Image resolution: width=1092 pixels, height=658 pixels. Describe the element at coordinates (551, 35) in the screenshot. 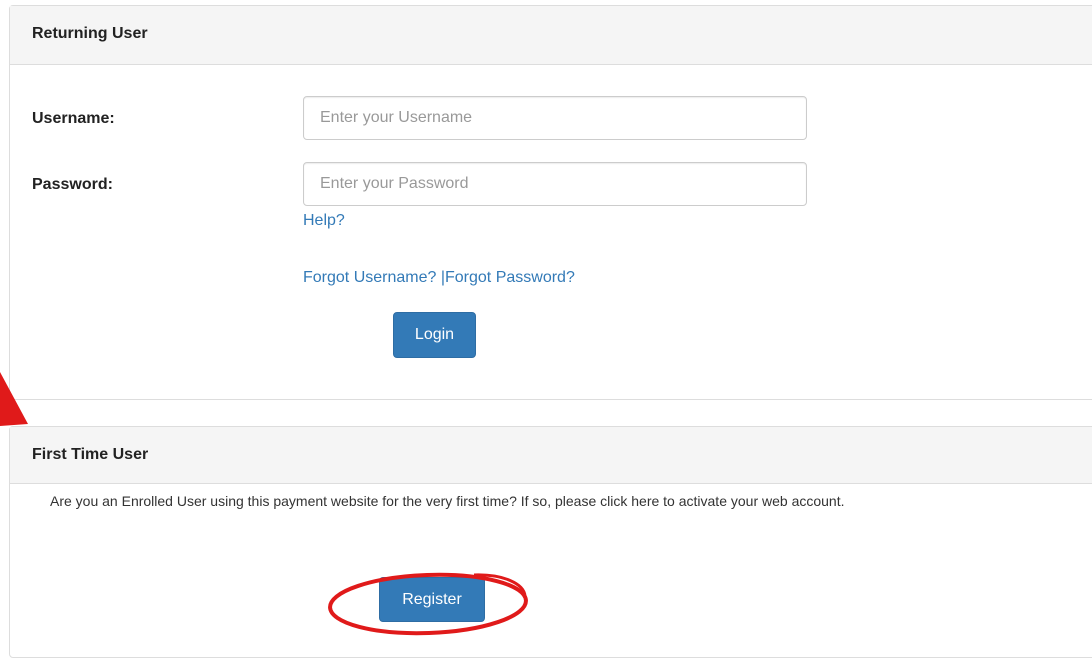

I see `returning-user-heading: Returning User` at that location.